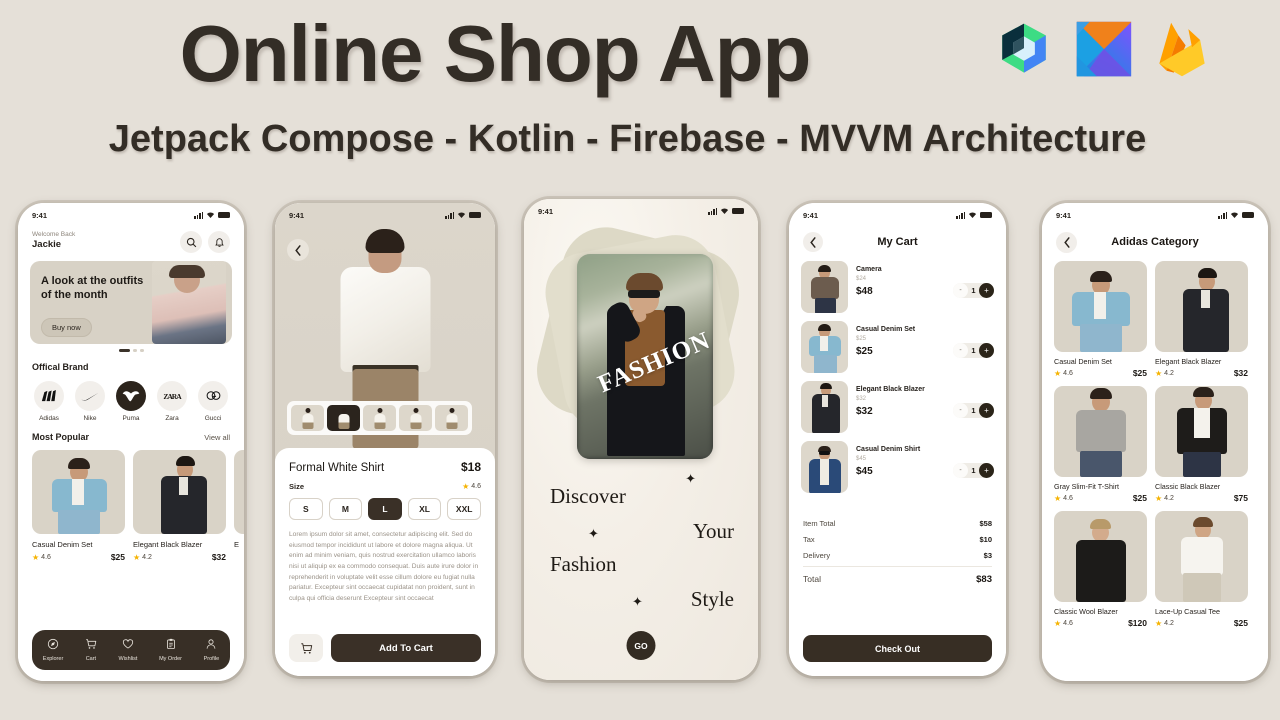  What do you see at coordinates (211, 659) in the screenshot?
I see `nav-label: Profile` at bounding box center [211, 659].